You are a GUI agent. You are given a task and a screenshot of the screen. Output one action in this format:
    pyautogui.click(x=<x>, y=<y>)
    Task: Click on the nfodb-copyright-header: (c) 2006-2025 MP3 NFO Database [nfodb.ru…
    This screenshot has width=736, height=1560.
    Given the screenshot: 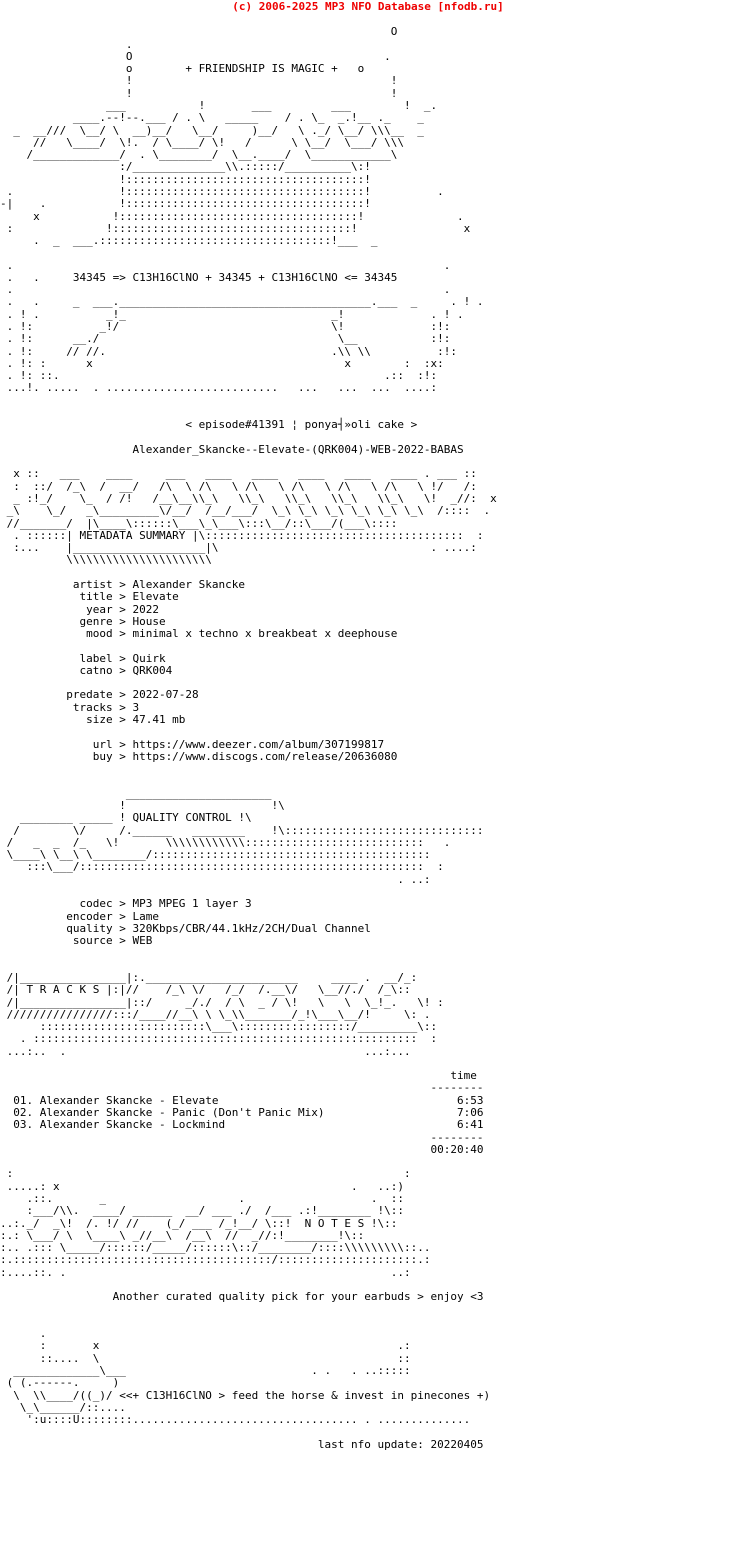 What is the action you would take?
    pyautogui.click(x=368, y=6)
    